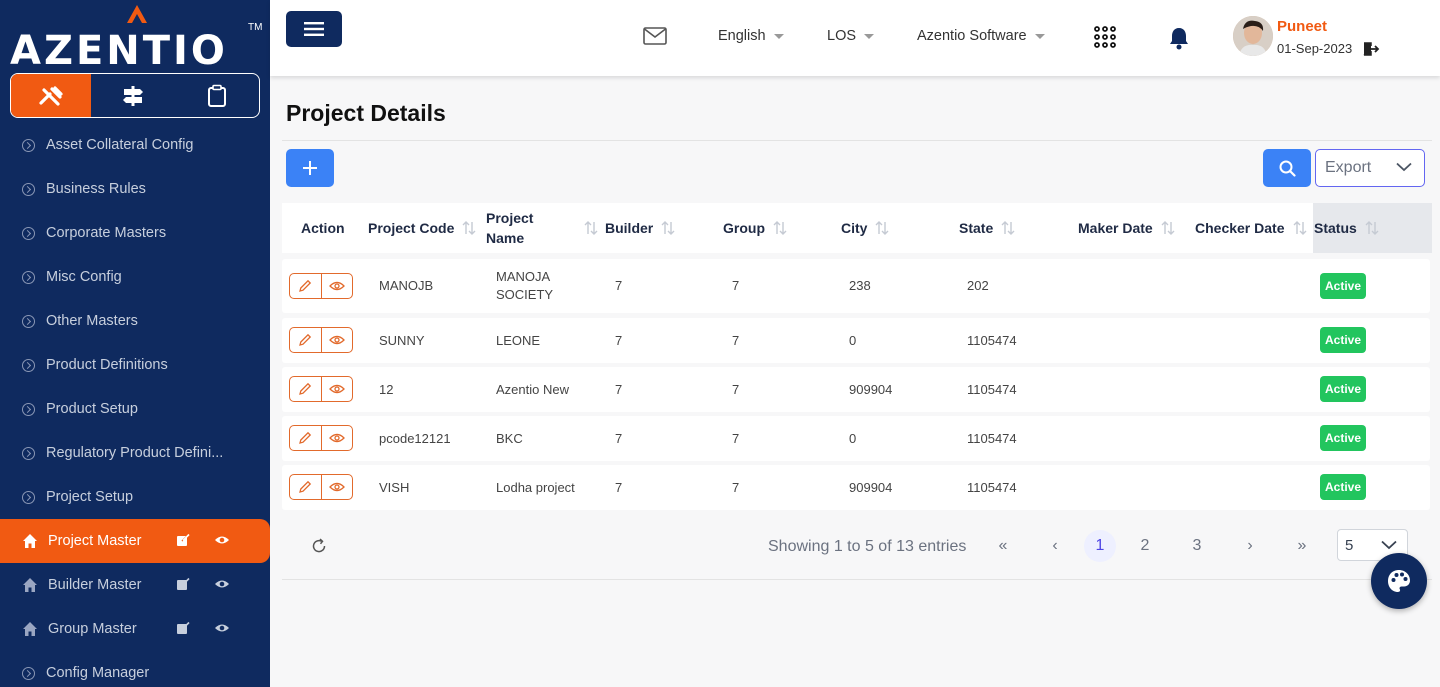  Describe the element at coordinates (860, 285) in the screenshot. I see `cell-city: 238` at that location.